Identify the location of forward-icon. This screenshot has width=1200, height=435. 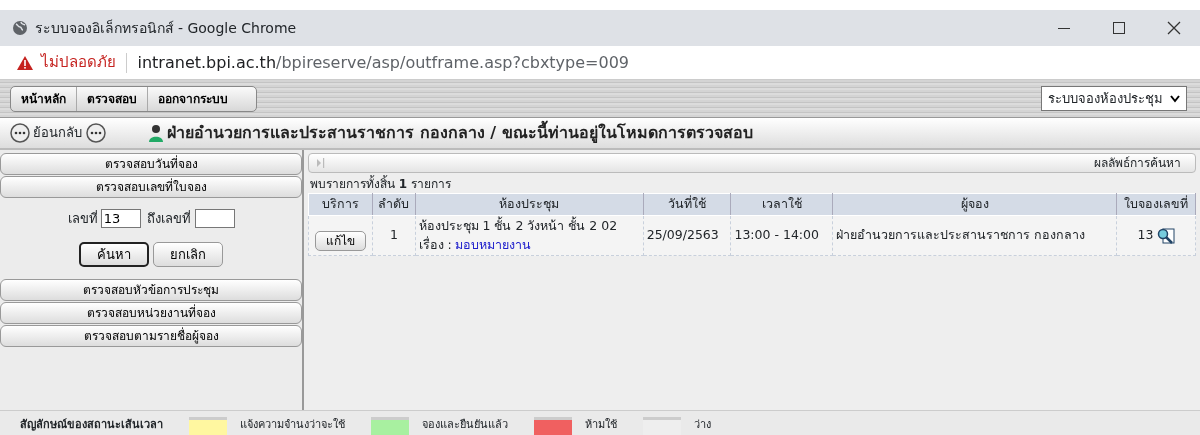
(95, 133).